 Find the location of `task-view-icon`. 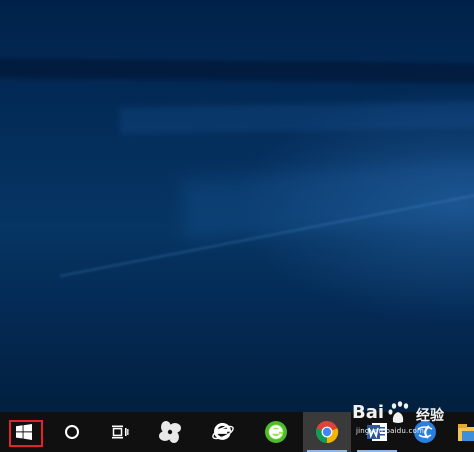

task-view-icon is located at coordinates (120, 432).